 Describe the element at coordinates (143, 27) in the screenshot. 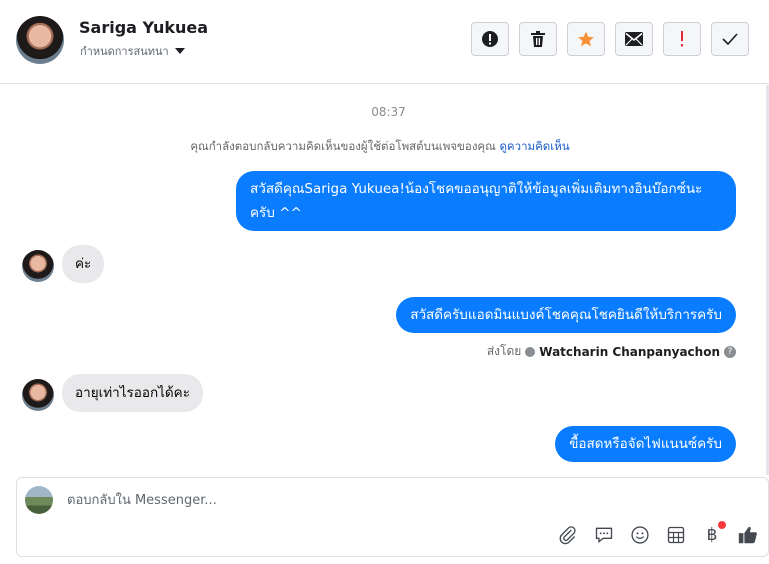

I see `contact-name: Sariga Yukuea` at that location.